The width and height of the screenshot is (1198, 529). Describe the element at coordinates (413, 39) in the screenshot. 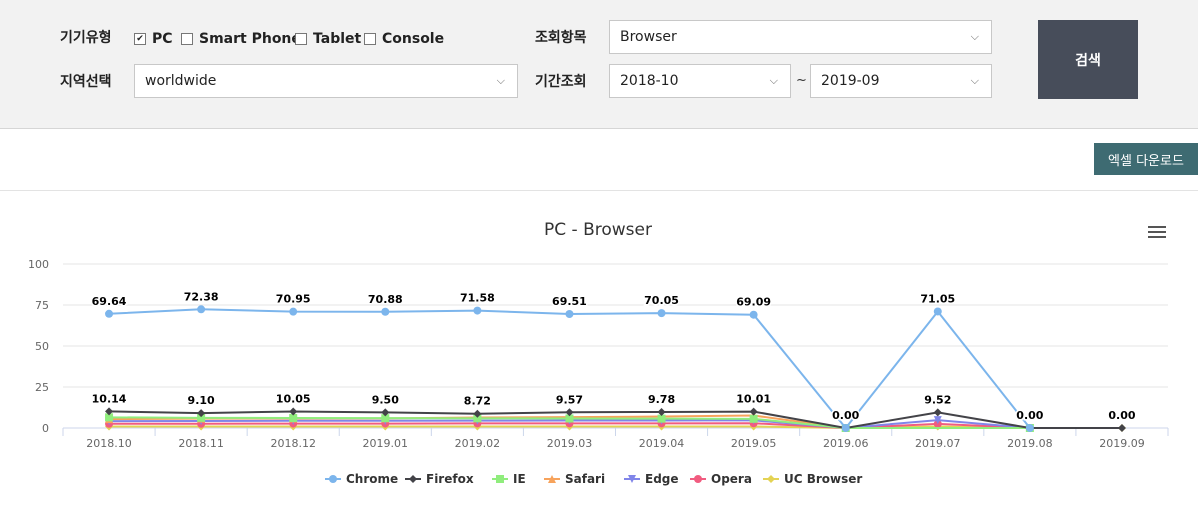

I see `checkbox-label: Console` at that location.